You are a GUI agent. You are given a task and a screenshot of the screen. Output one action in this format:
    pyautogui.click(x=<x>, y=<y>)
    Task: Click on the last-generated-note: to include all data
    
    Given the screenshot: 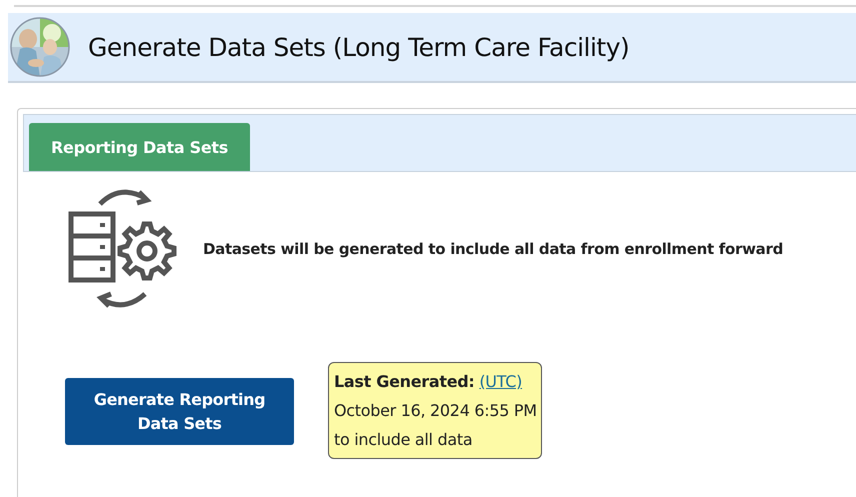 What is the action you would take?
    pyautogui.click(x=404, y=440)
    